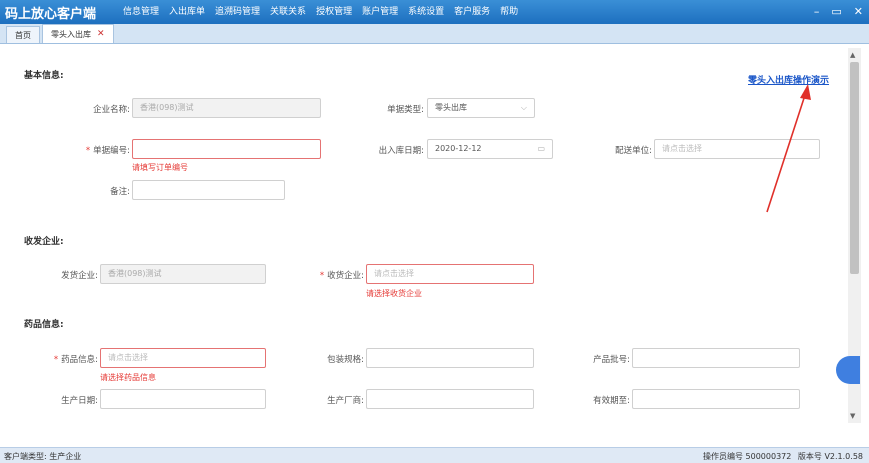 The image size is (869, 463). What do you see at coordinates (830, 456) in the screenshot?
I see `version-number: 版本号 V2.1.0.58` at bounding box center [830, 456].